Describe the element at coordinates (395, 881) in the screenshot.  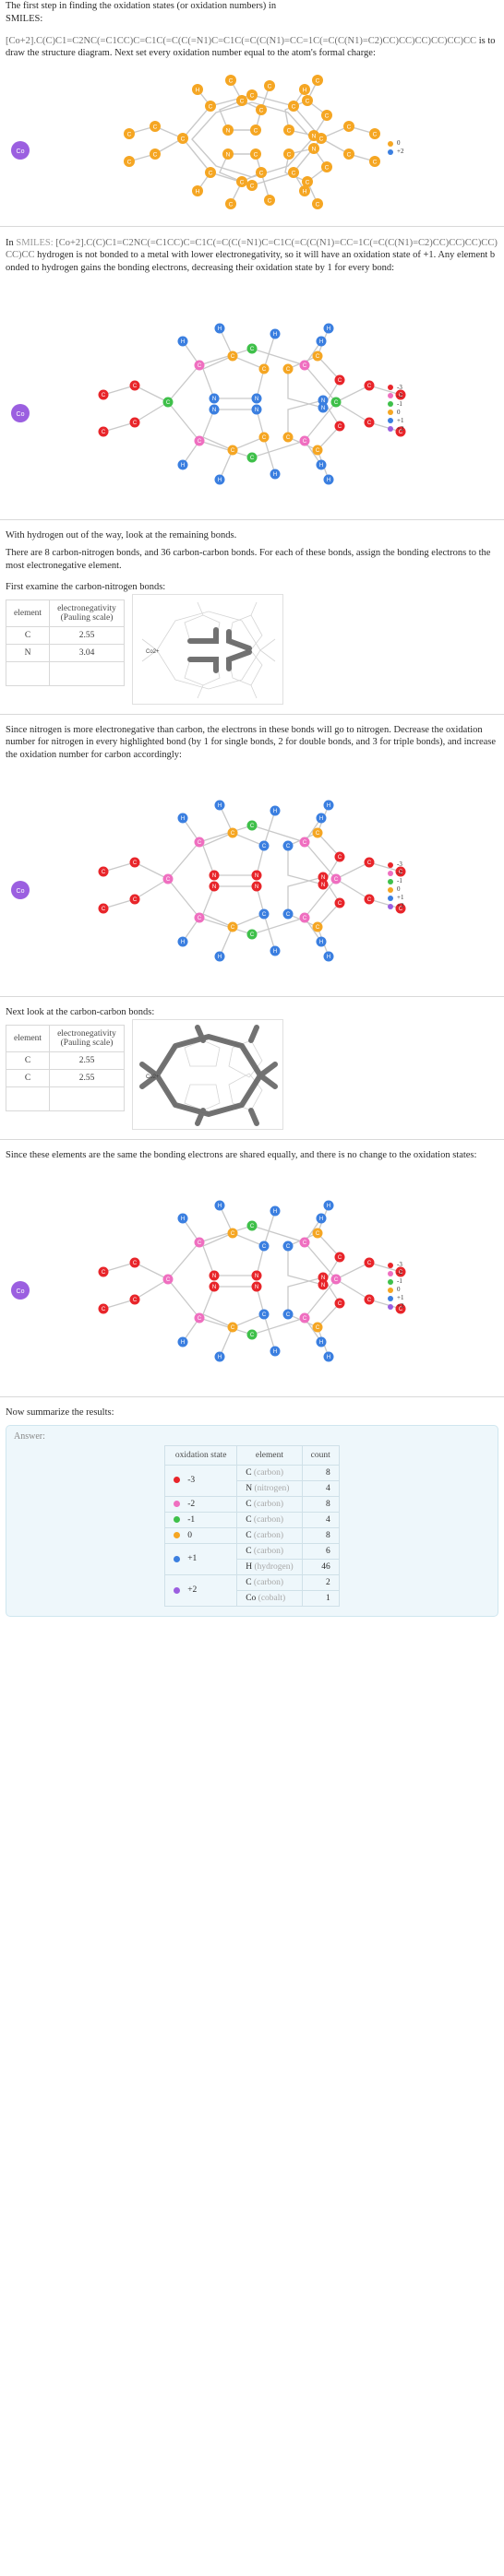
I see `legend-item: -1` at that location.